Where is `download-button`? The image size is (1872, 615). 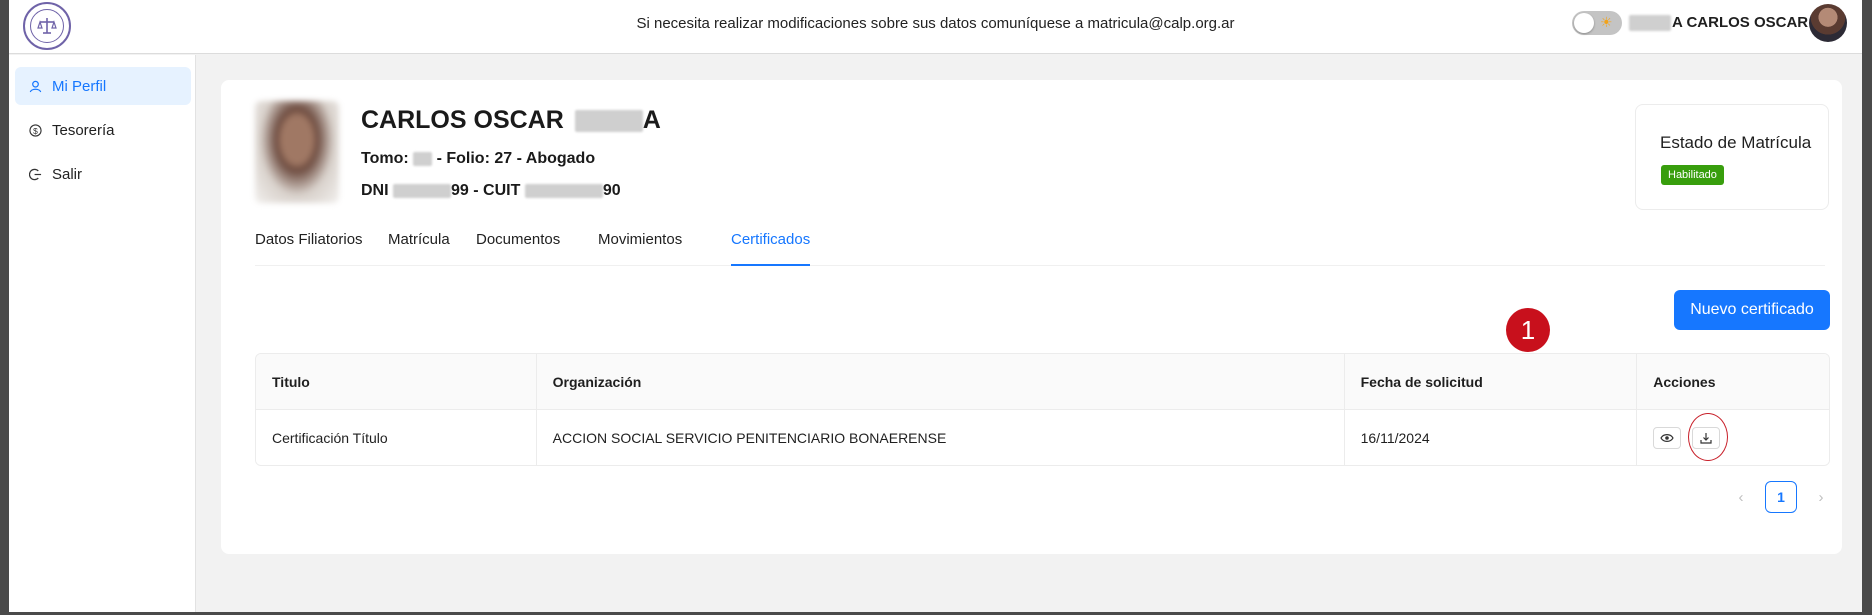 download-button is located at coordinates (1706, 437).